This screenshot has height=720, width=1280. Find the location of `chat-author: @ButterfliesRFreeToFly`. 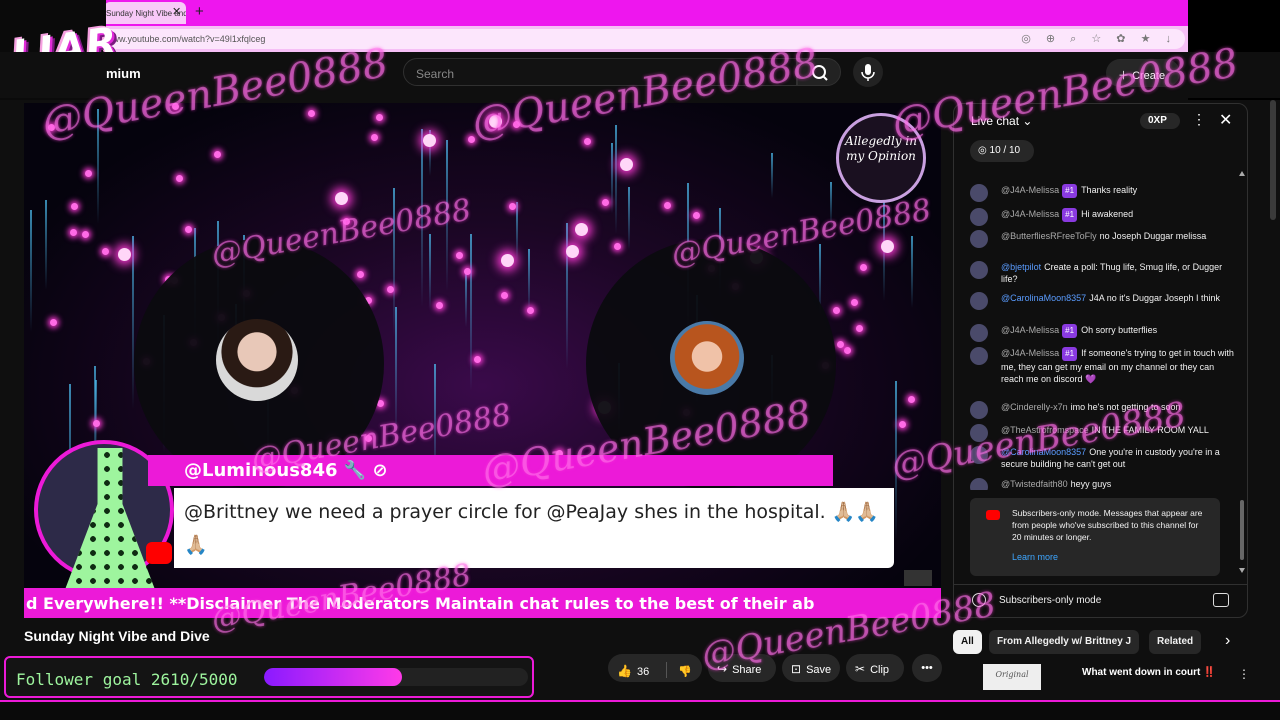

chat-author: @ButterfliesRFreeToFly is located at coordinates (1049, 236).